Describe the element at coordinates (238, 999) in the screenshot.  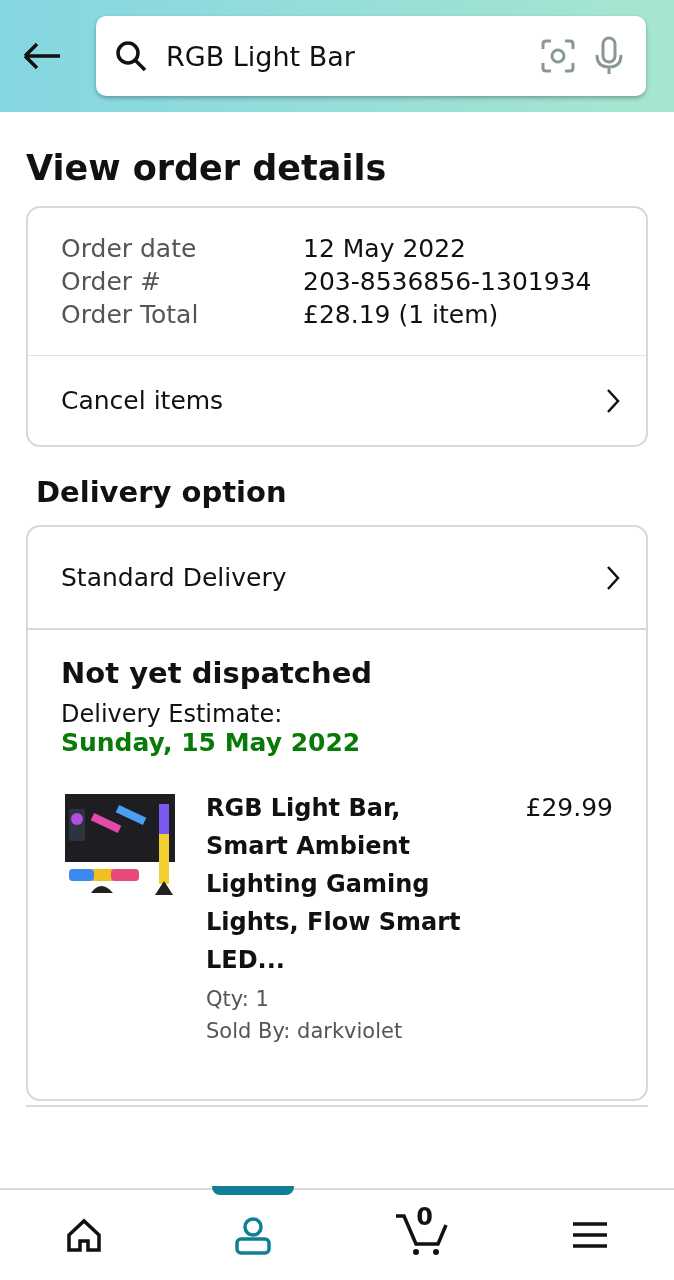
I see `quantity: Qty: 1` at that location.